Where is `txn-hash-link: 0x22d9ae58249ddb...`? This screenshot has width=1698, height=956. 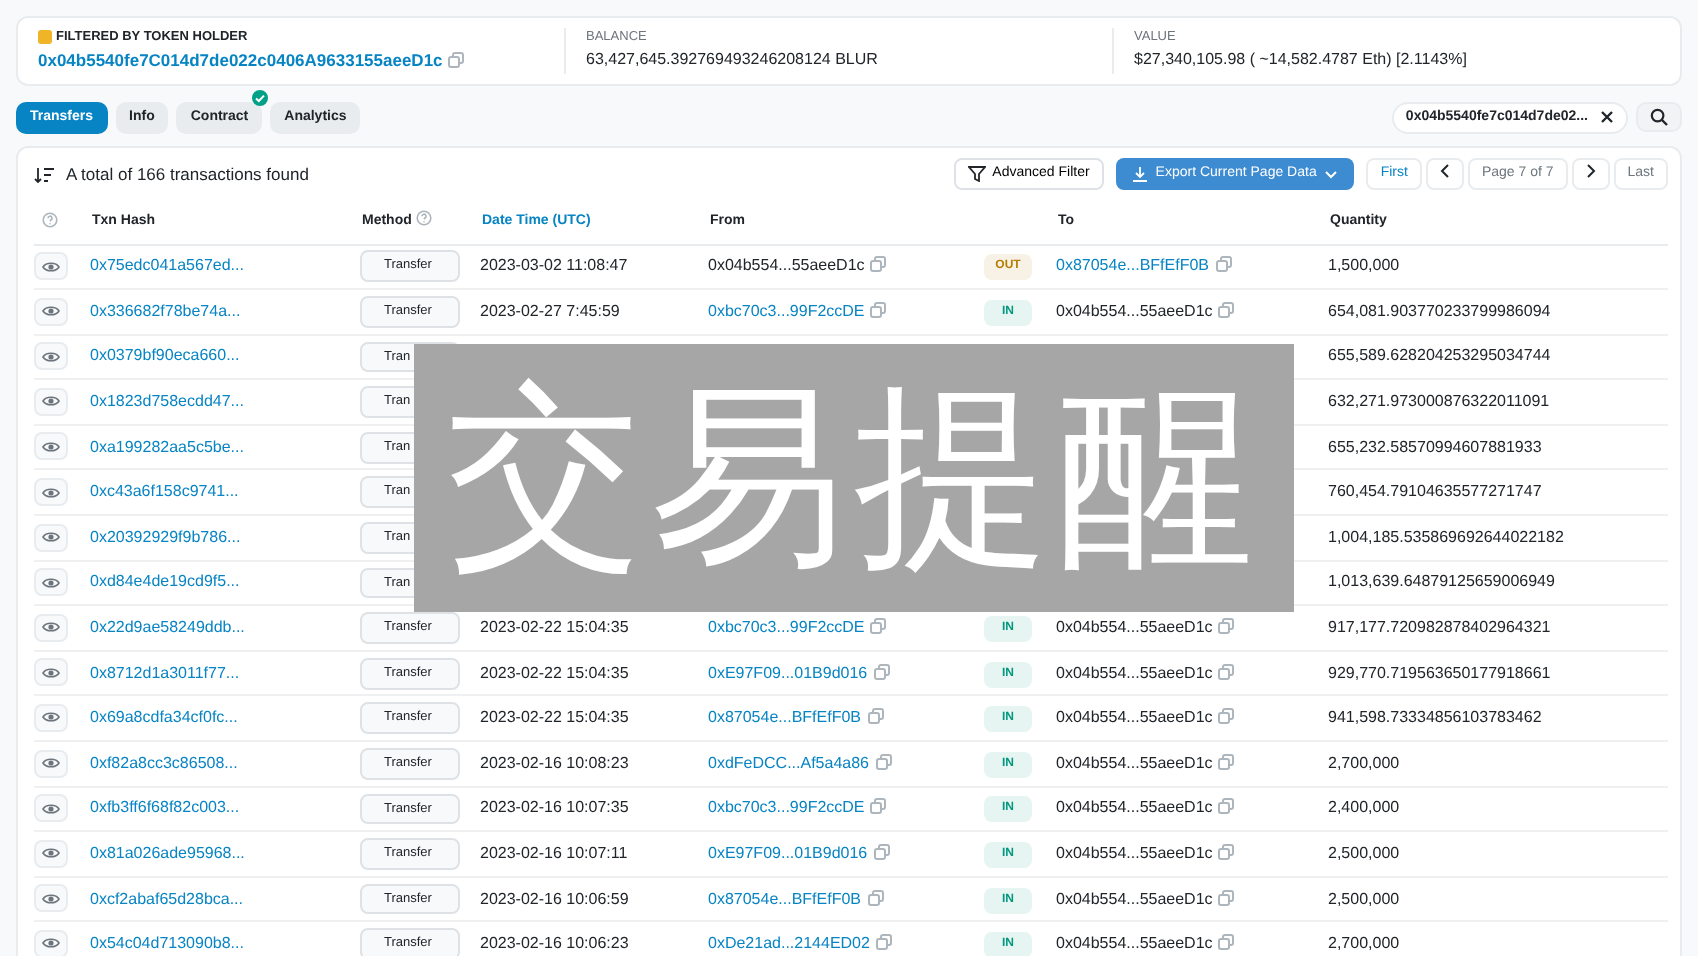
txn-hash-link: 0x22d9ae58249ddb... is located at coordinates (167, 627).